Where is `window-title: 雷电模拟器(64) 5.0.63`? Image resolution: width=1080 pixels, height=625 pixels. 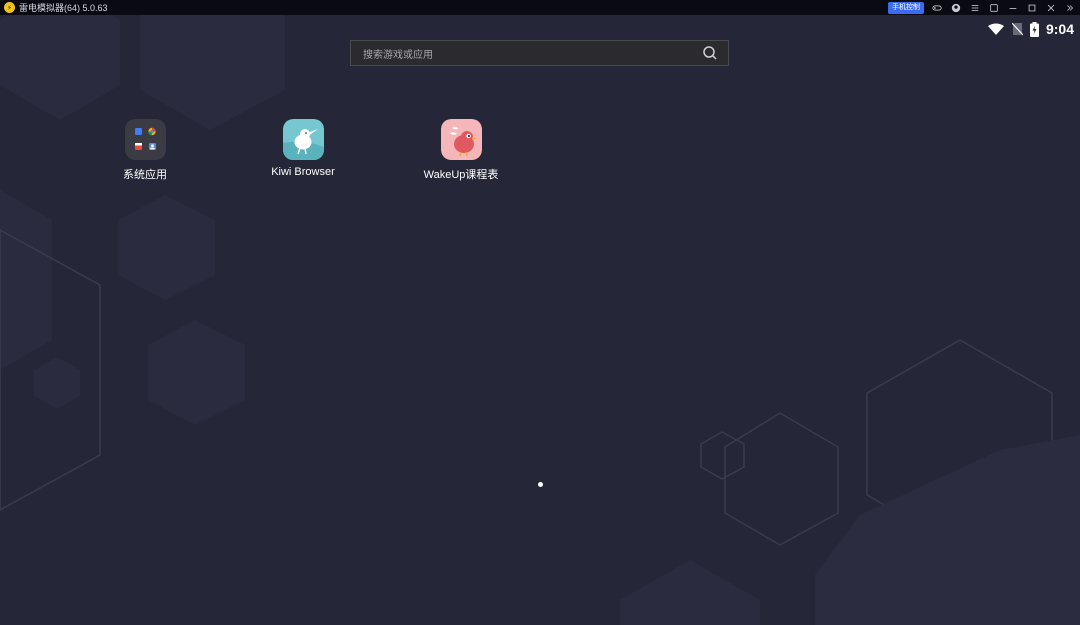
window-title: 雷电模拟器(64) 5.0.63 is located at coordinates (63, 8).